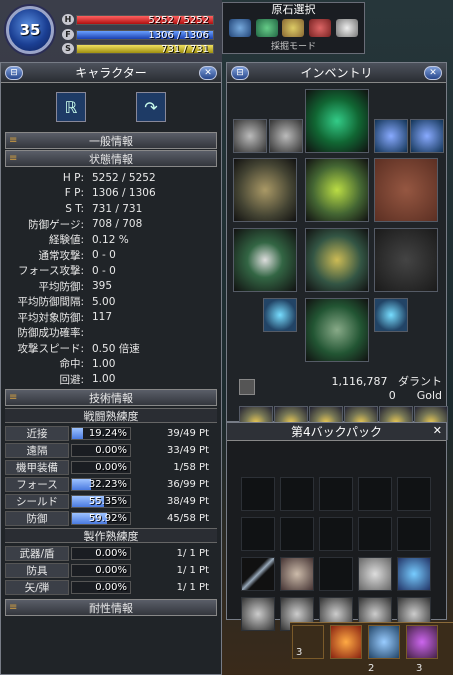 This screenshot has height=675, width=453. What do you see at coordinates (151, 107) in the screenshot?
I see `skill-arrow-icon: ↷` at bounding box center [151, 107].